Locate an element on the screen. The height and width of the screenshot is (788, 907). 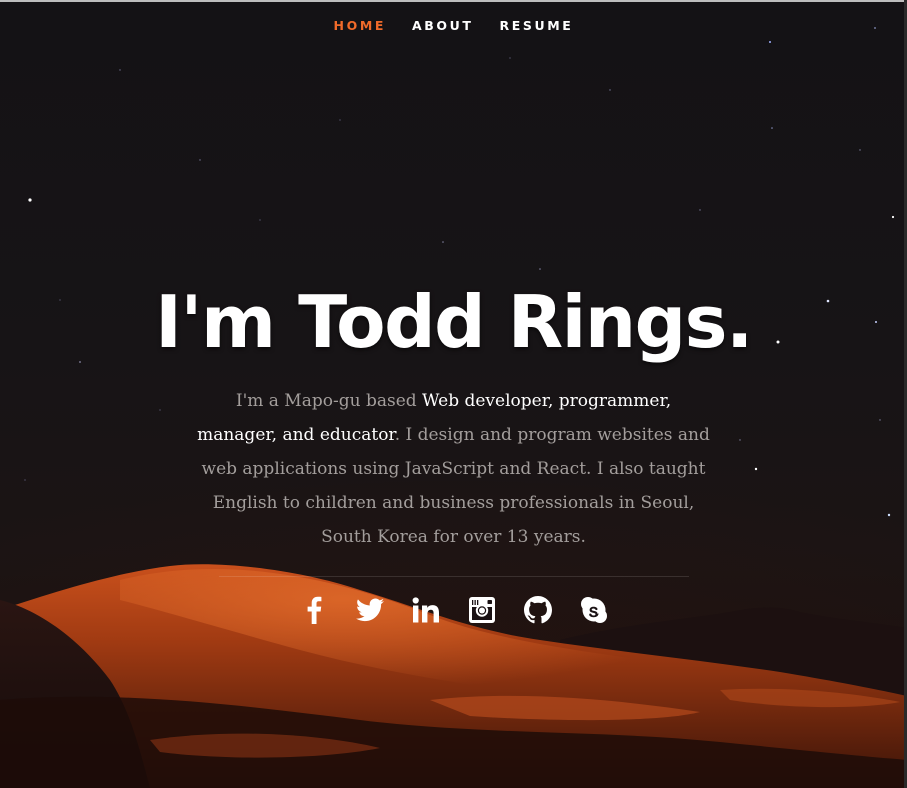
github-icon is located at coordinates (537, 610).